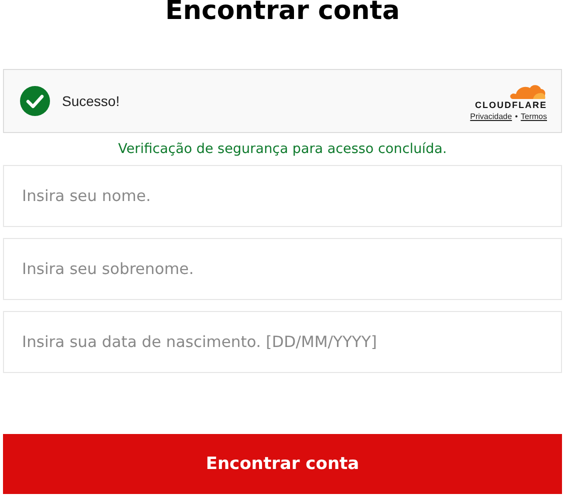 This screenshot has height=497, width=566. What do you see at coordinates (491, 116) in the screenshot?
I see `footer-link: Privacidade` at bounding box center [491, 116].